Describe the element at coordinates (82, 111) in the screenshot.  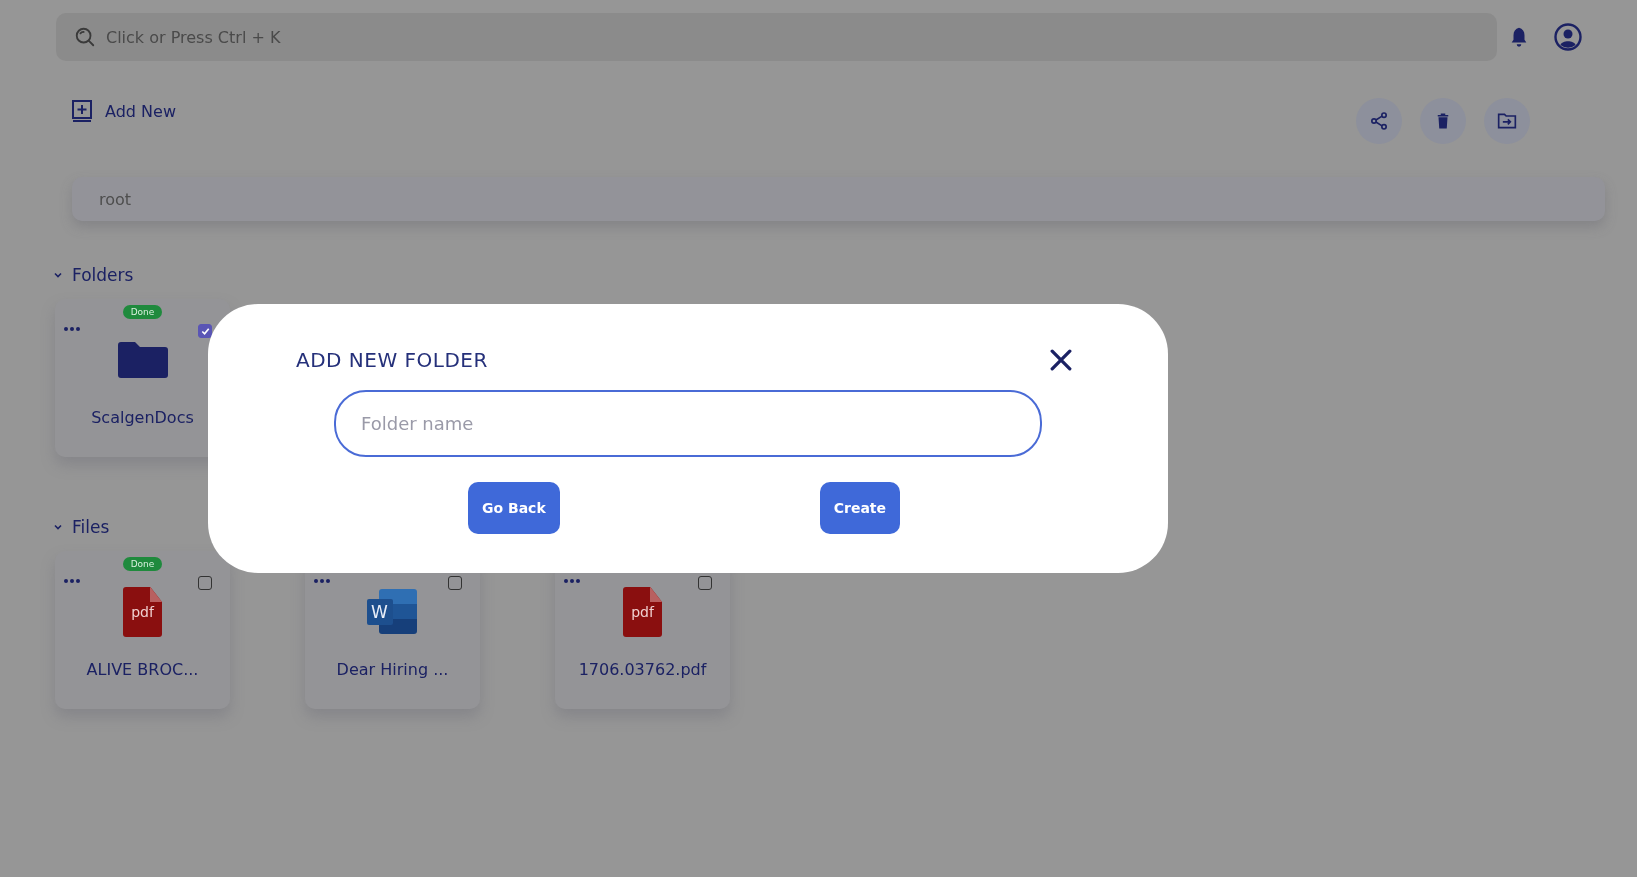
I see `add-document-icon` at that location.